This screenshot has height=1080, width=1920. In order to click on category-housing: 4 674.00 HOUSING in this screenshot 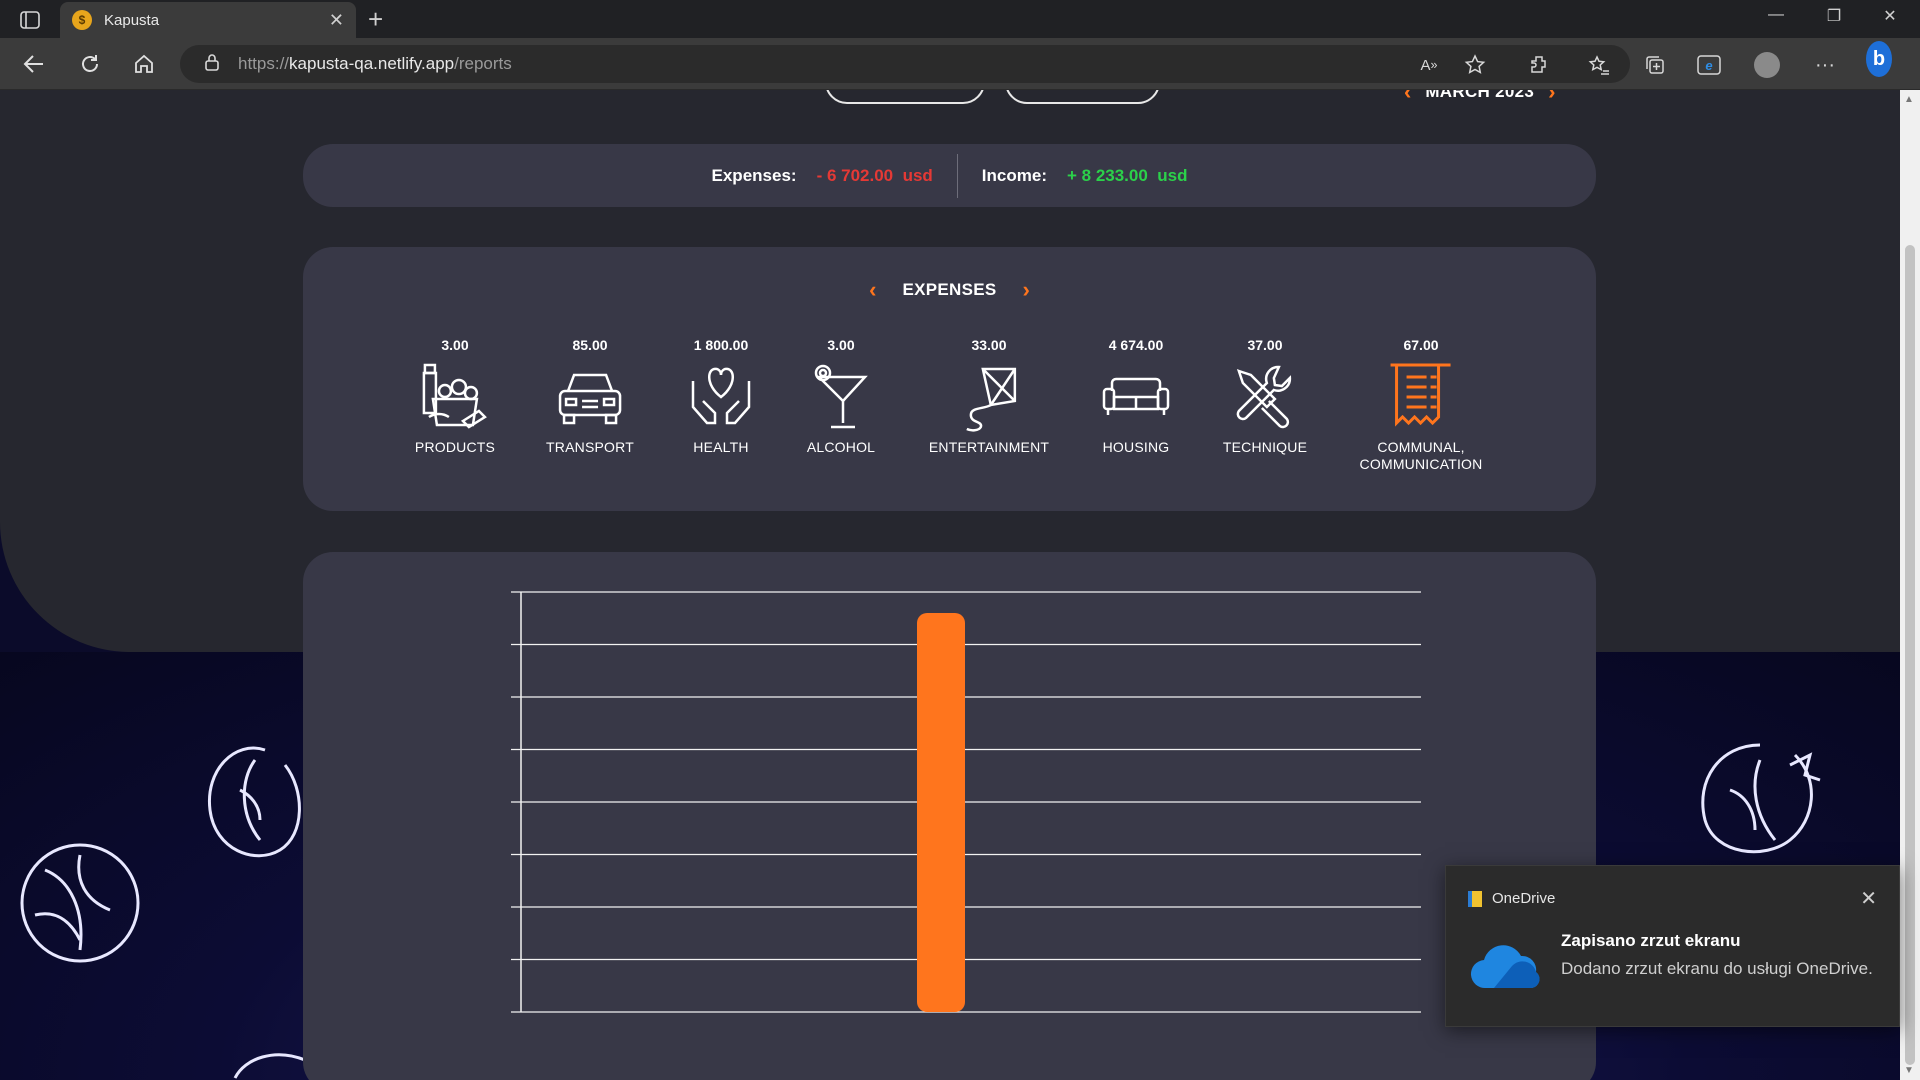, I will do `click(1136, 396)`.